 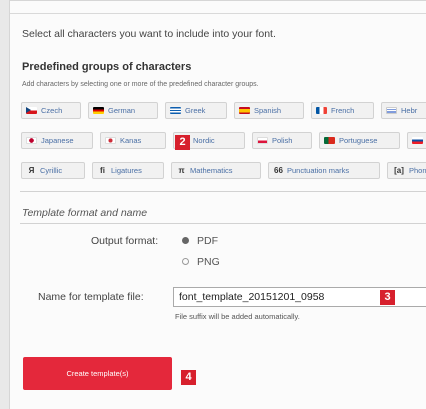 I want to click on group-label: Portuguese, so click(x=358, y=140).